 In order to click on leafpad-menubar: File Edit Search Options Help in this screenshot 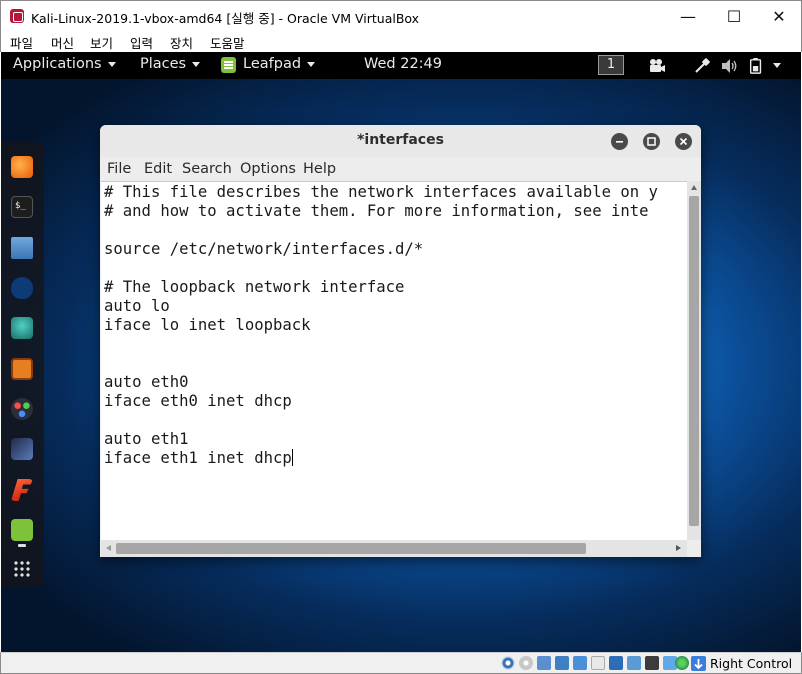, I will do `click(400, 169)`.